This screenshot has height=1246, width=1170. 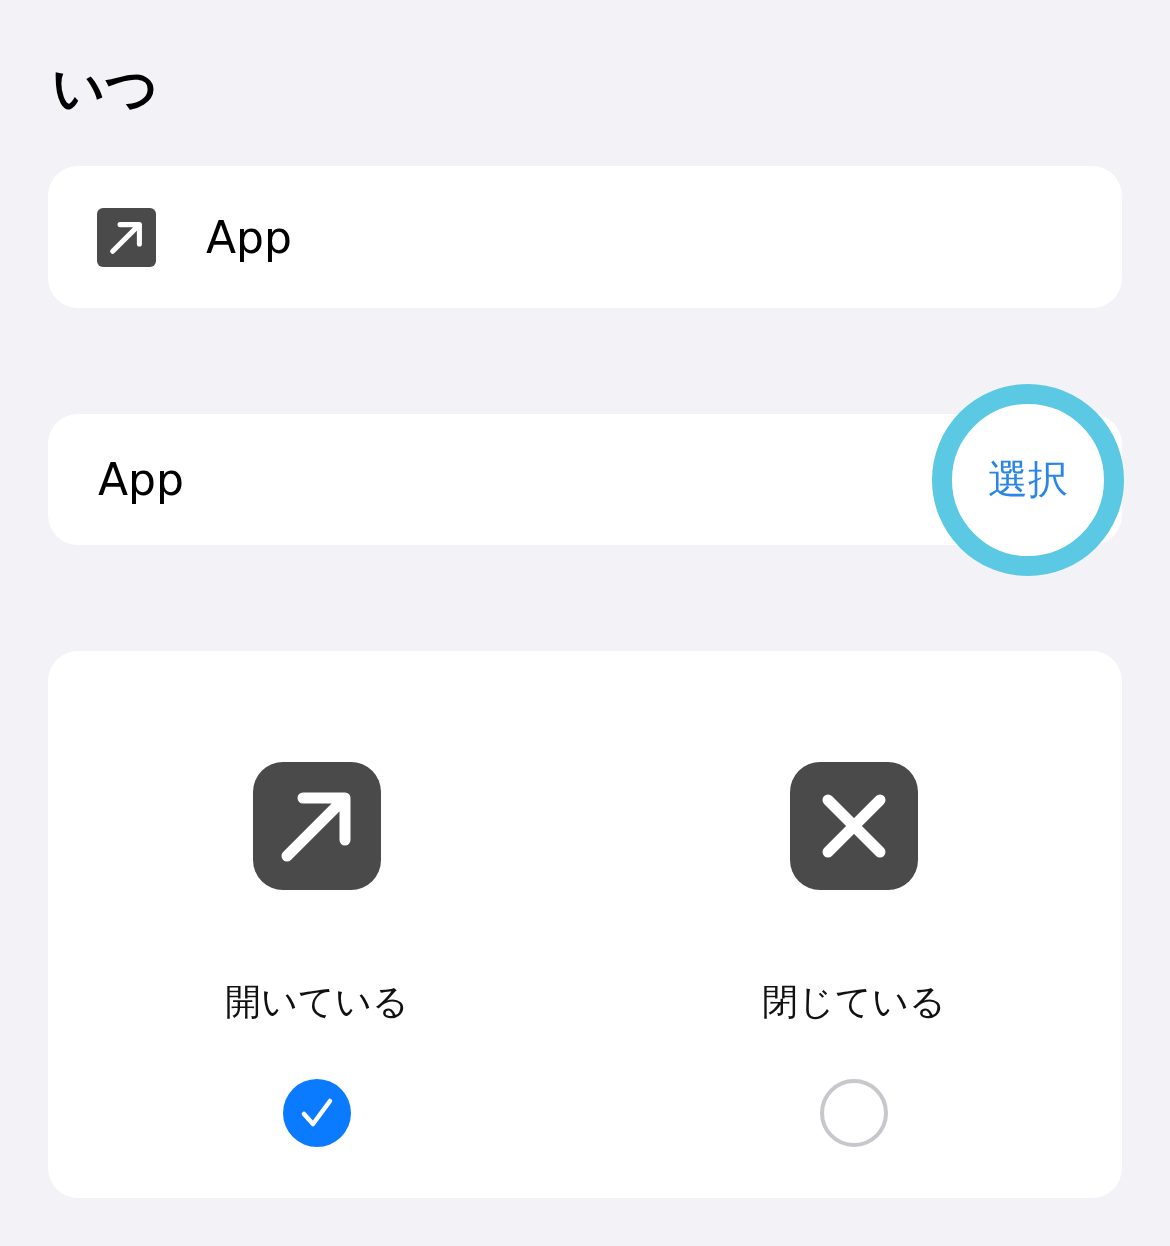 What do you see at coordinates (1028, 479) in the screenshot?
I see `select-button: 選択` at bounding box center [1028, 479].